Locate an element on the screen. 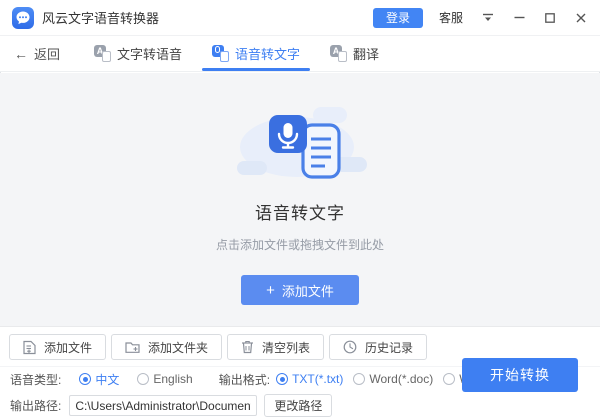 The height and width of the screenshot is (420, 600). output-path-input is located at coordinates (163, 405).